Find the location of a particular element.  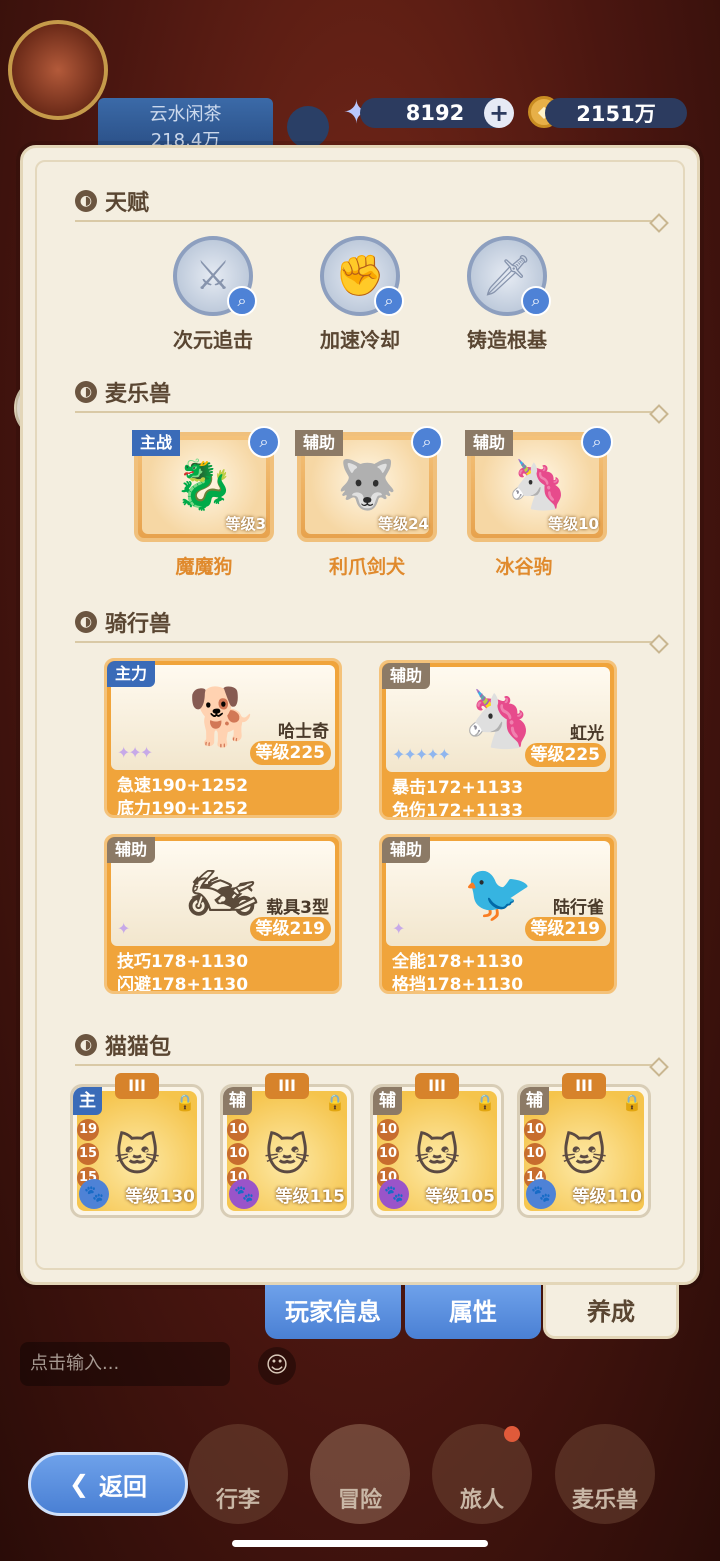

mount-level: 等级219 is located at coordinates (565, 929).